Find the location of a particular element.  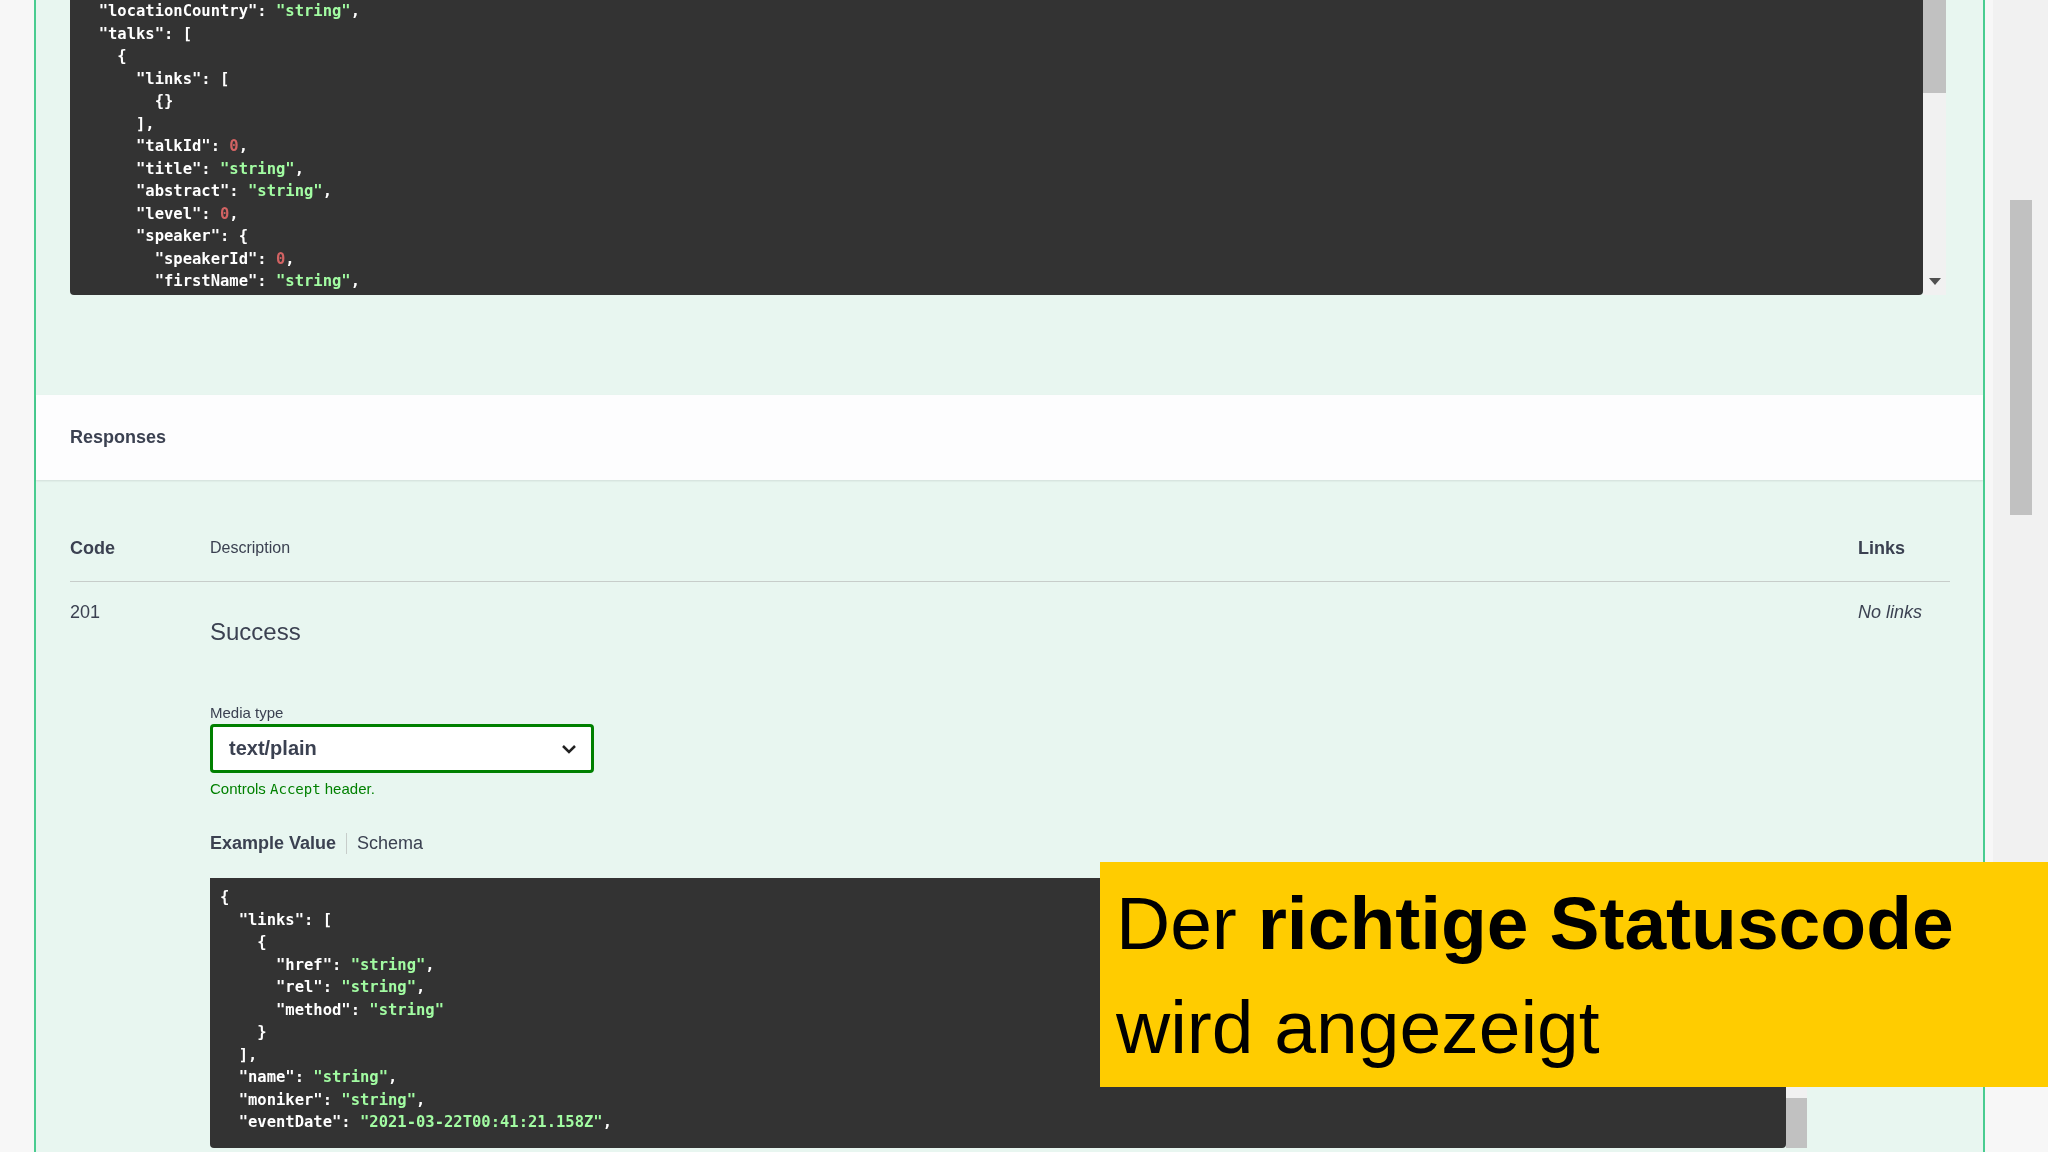

code-line: "title": "string", is located at coordinates (220, 169).